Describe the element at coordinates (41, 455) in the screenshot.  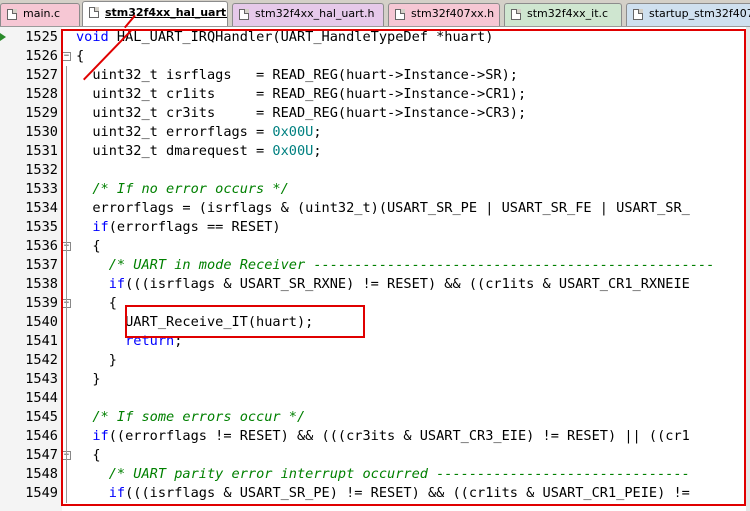
I see `line-number: 1547` at that location.